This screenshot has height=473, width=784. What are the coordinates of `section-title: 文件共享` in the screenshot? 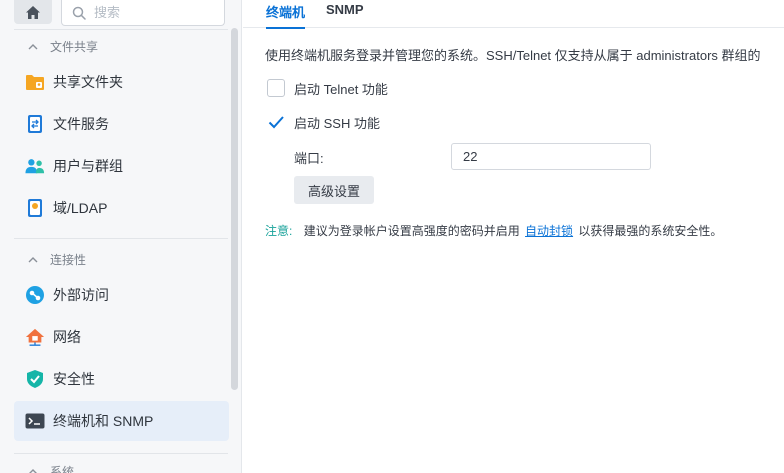 It's located at (74, 46).